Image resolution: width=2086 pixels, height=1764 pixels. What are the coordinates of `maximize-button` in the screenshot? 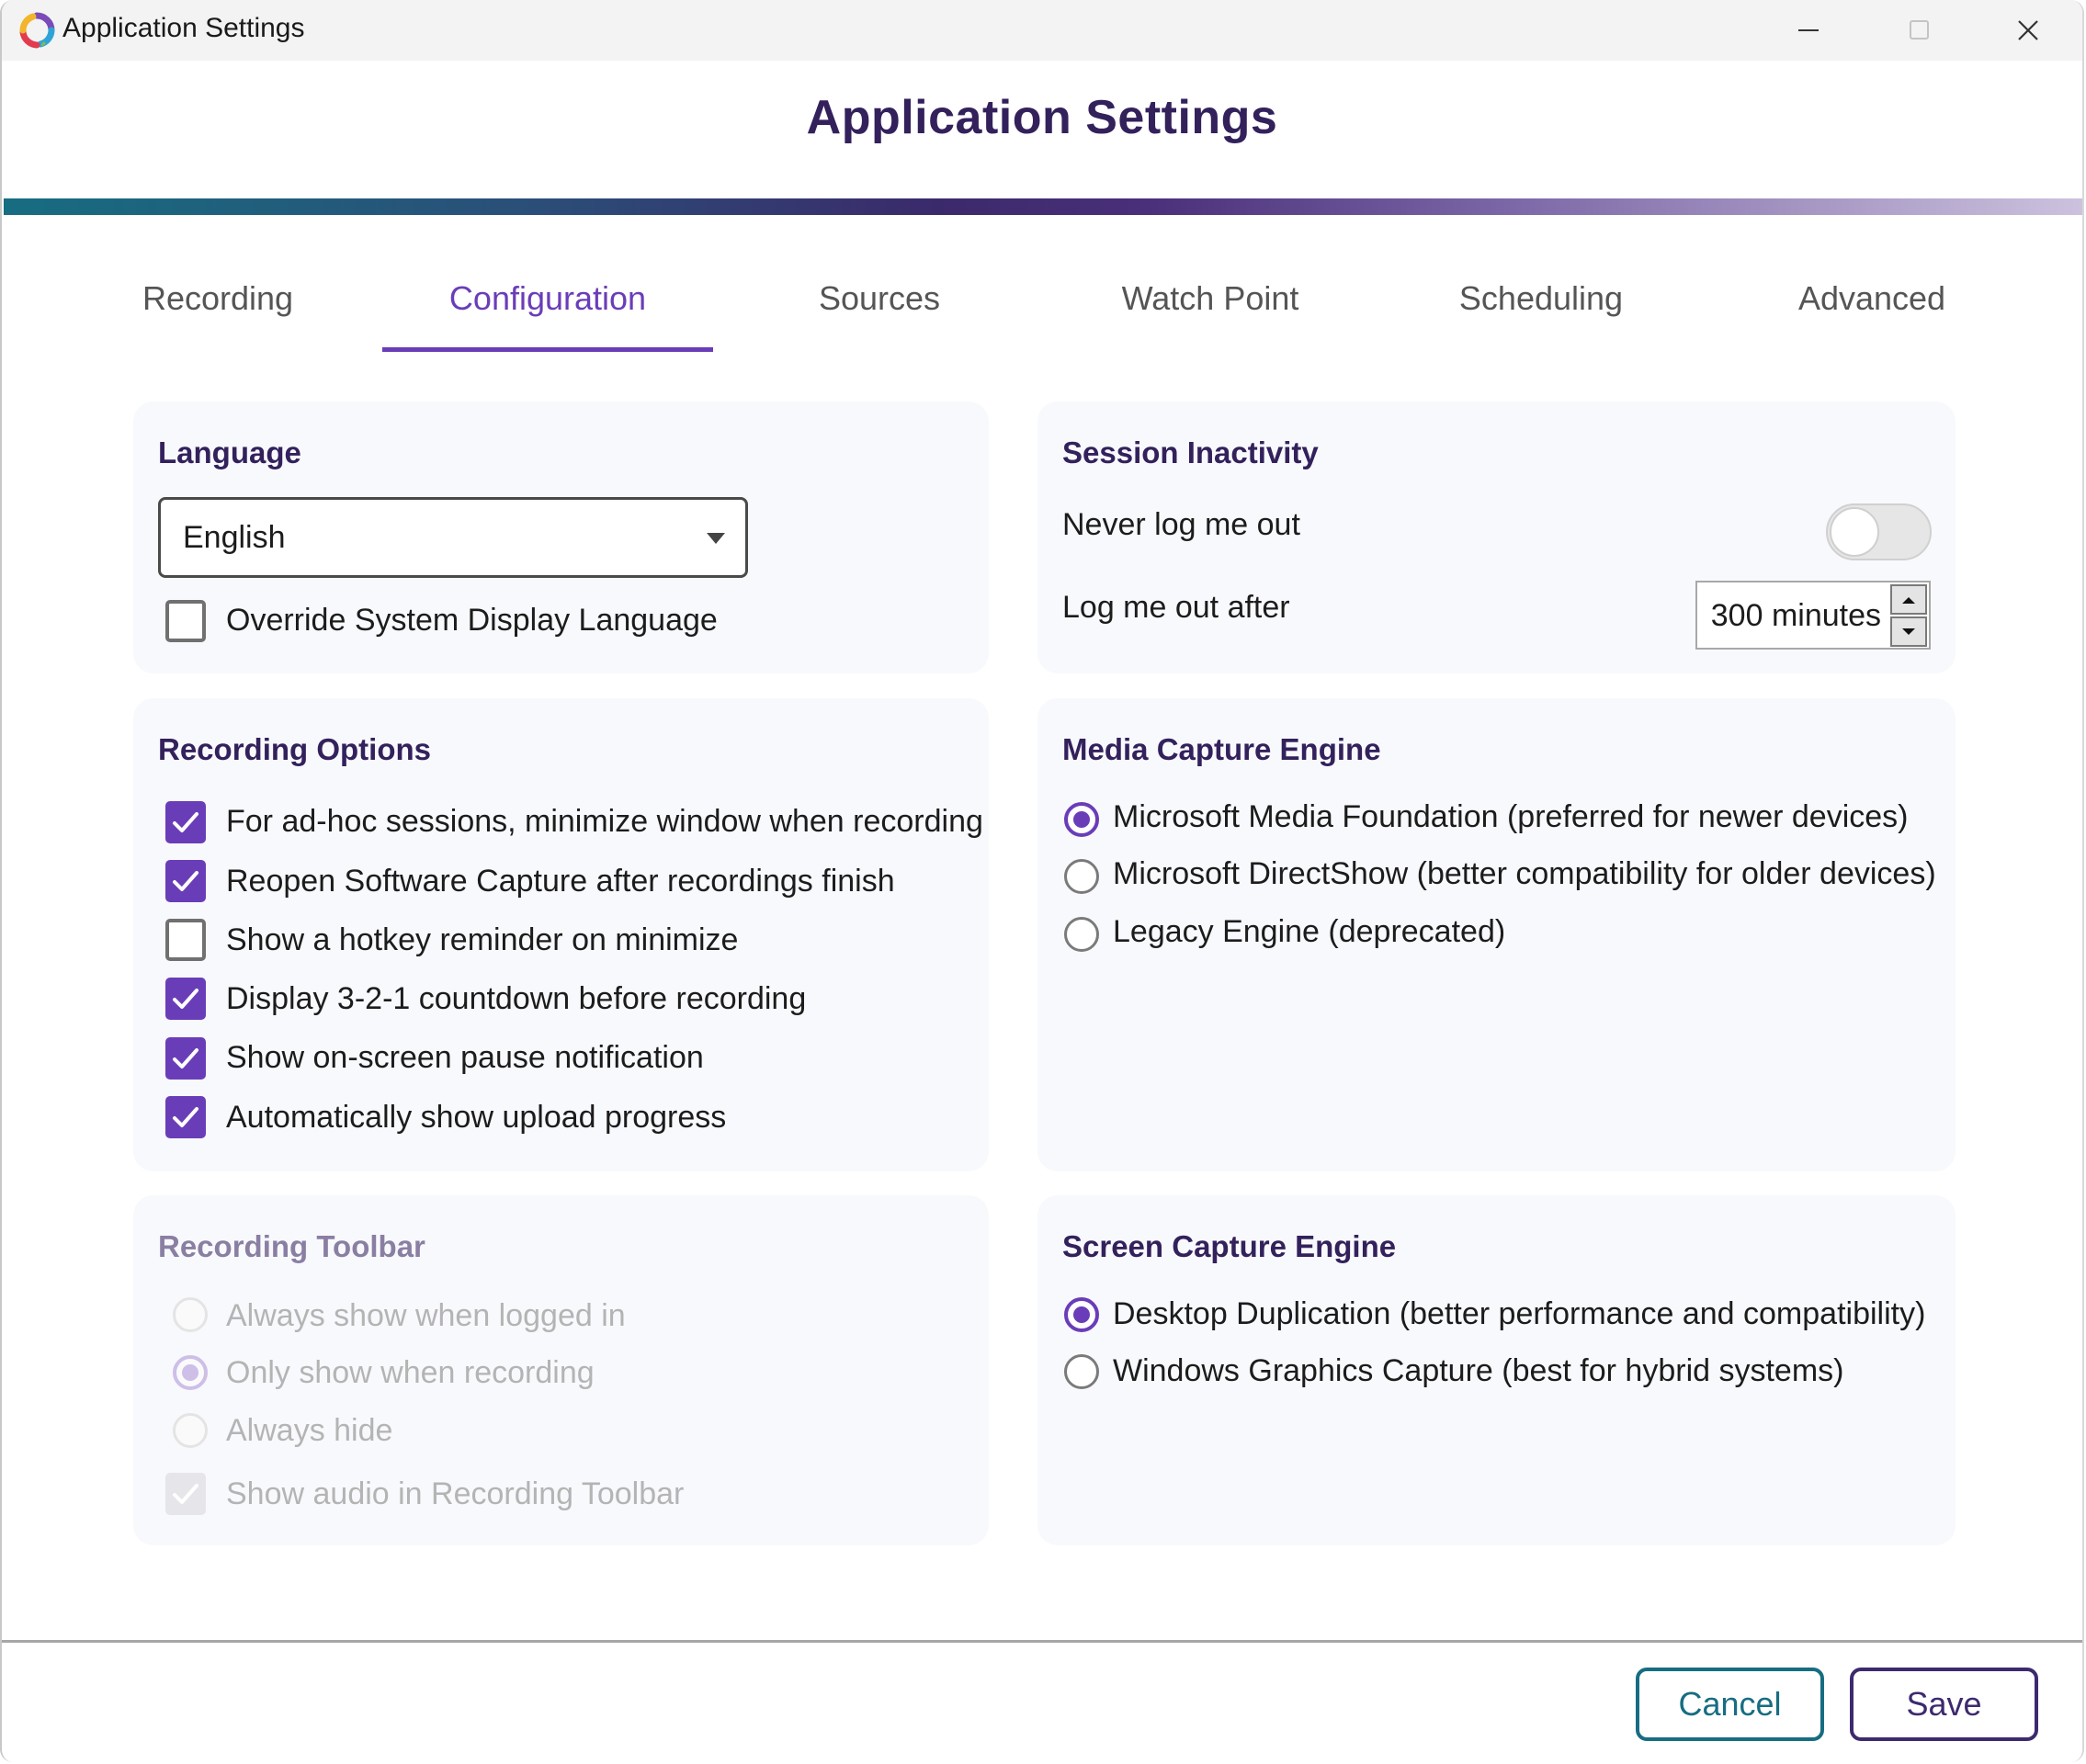 It's located at (1919, 31).